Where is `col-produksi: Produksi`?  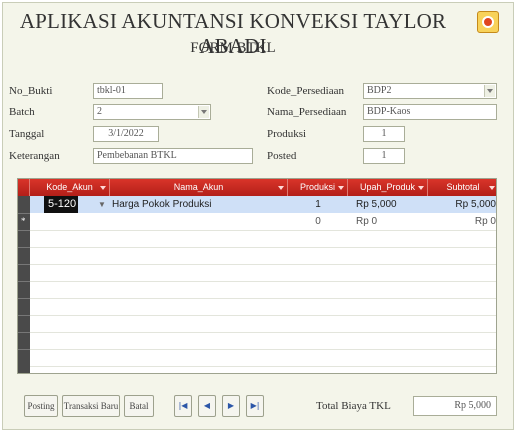 col-produksi: Produksi is located at coordinates (318, 187).